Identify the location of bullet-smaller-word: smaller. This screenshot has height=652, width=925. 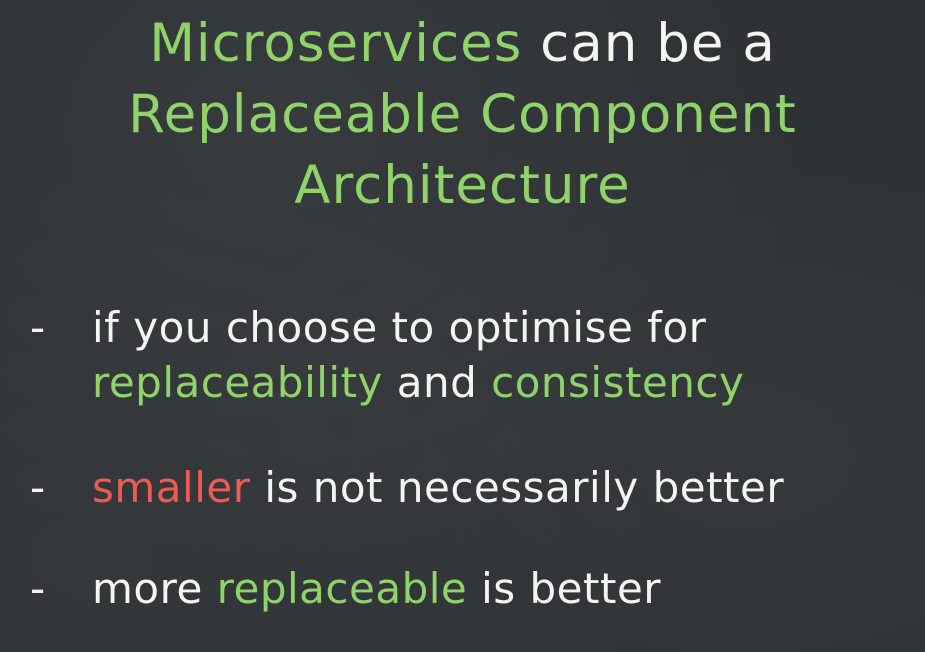
(171, 487).